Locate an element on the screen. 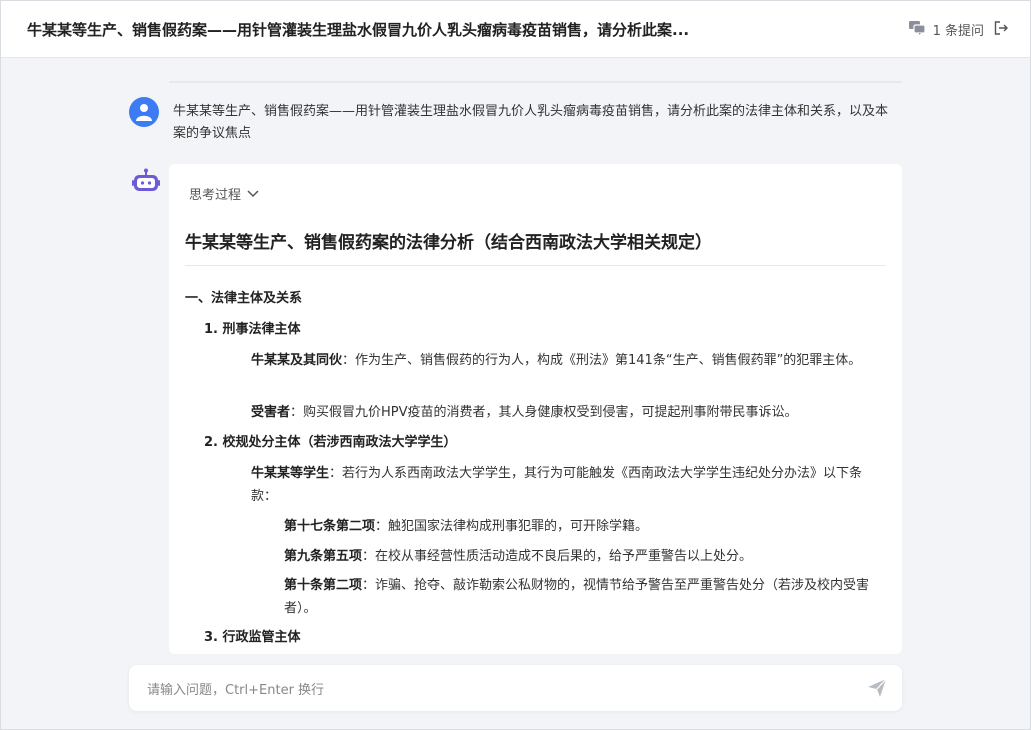 Image resolution: width=1031 pixels, height=730 pixels. section-title: 一、法律主体及关系 is located at coordinates (244, 298).